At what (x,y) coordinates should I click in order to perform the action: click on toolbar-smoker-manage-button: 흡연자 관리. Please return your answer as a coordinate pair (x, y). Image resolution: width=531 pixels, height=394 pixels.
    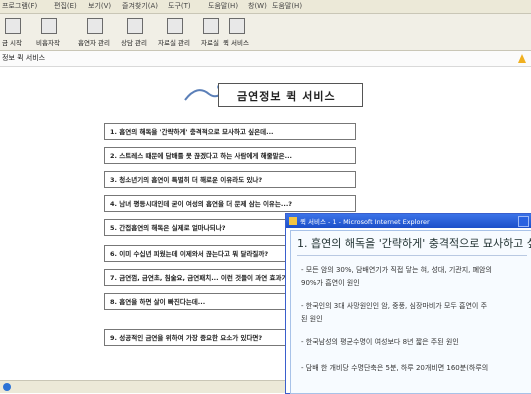
    Looking at the image, I should click on (94, 33).